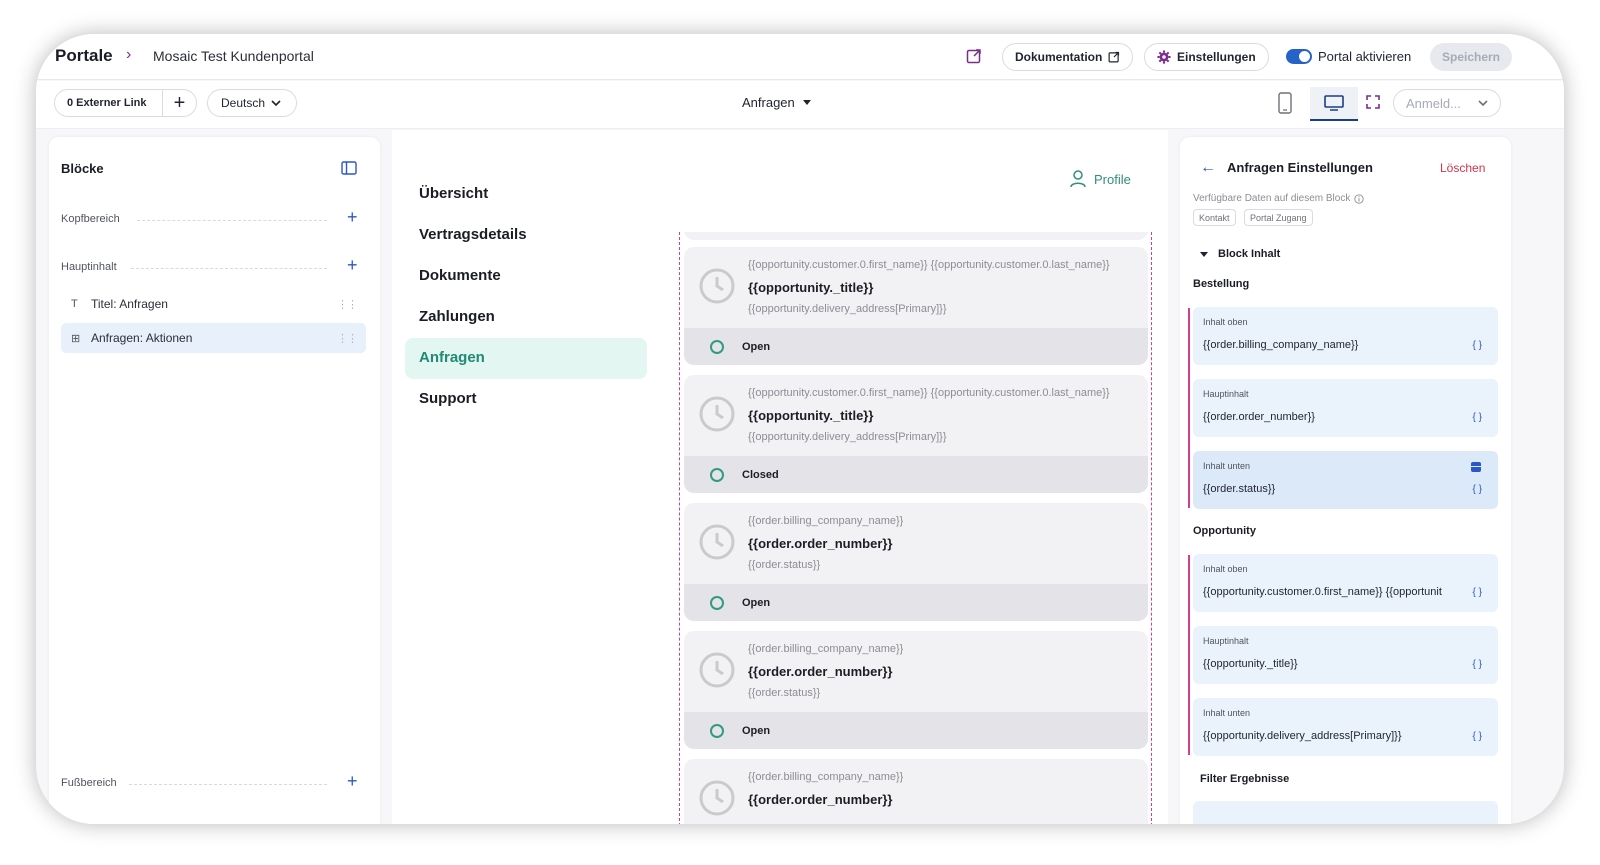 This screenshot has height=865, width=1600. Describe the element at coordinates (352, 217) in the screenshot. I see `add-header-block-button: +` at that location.